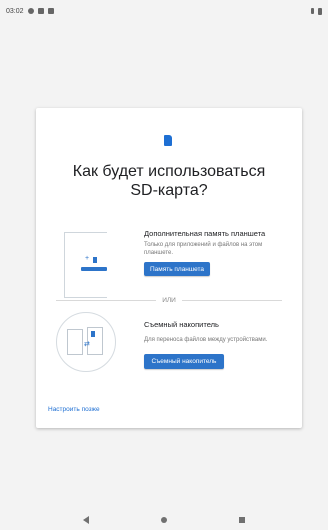 Image resolution: width=328 pixels, height=530 pixels. I want to click on divider-line-right, so click(232, 300).